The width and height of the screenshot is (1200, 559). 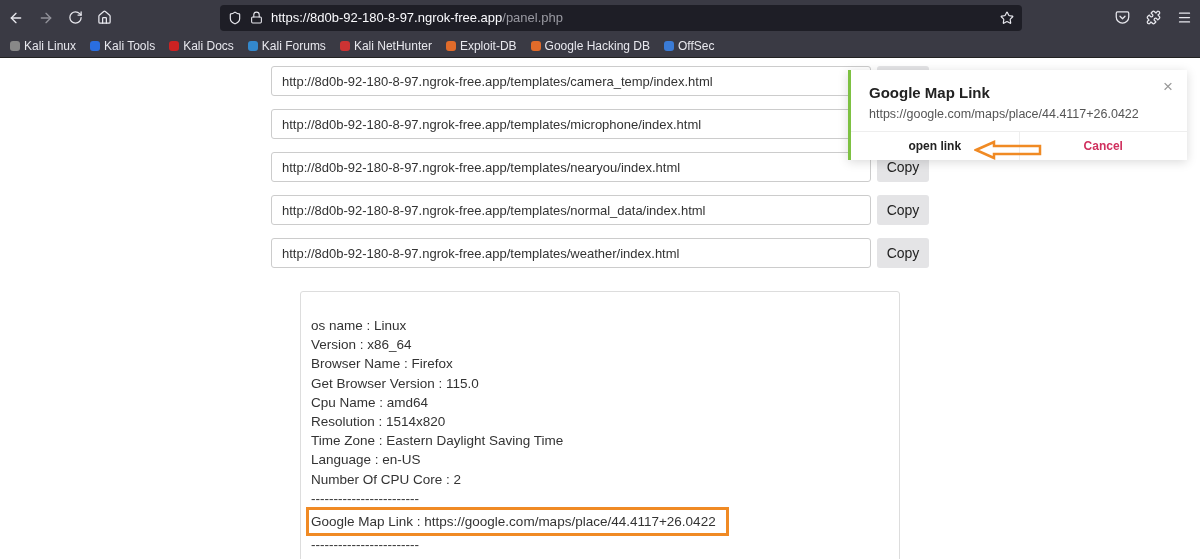 I want to click on link-url-field: http://8d0b-92-180-8-97.ngrok-free.app/templates/weather/index.html, so click(x=571, y=253).